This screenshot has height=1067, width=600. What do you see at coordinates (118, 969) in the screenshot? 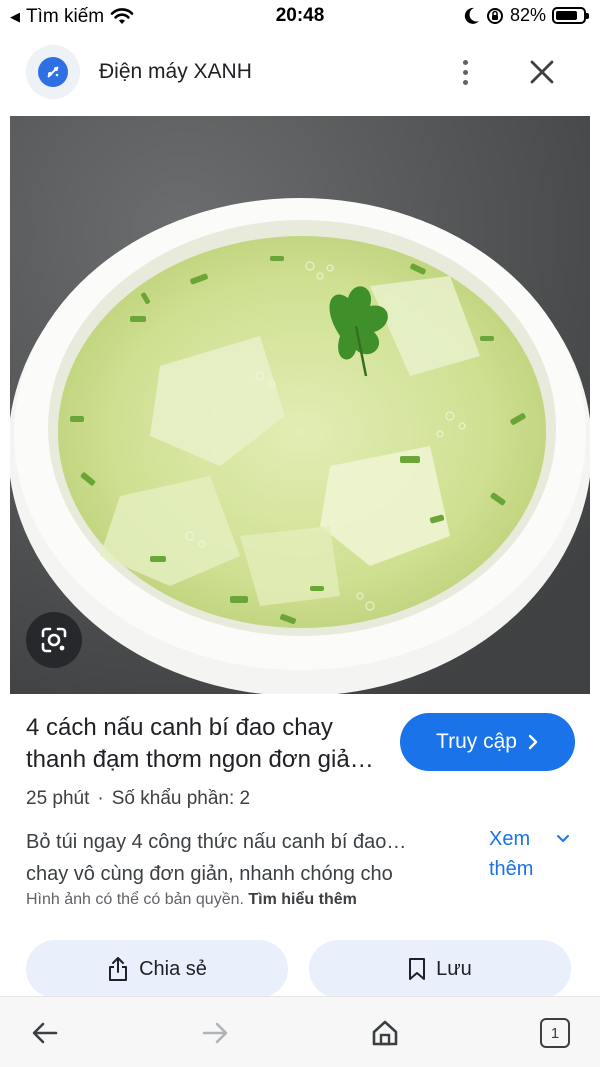
I see `share-icon` at bounding box center [118, 969].